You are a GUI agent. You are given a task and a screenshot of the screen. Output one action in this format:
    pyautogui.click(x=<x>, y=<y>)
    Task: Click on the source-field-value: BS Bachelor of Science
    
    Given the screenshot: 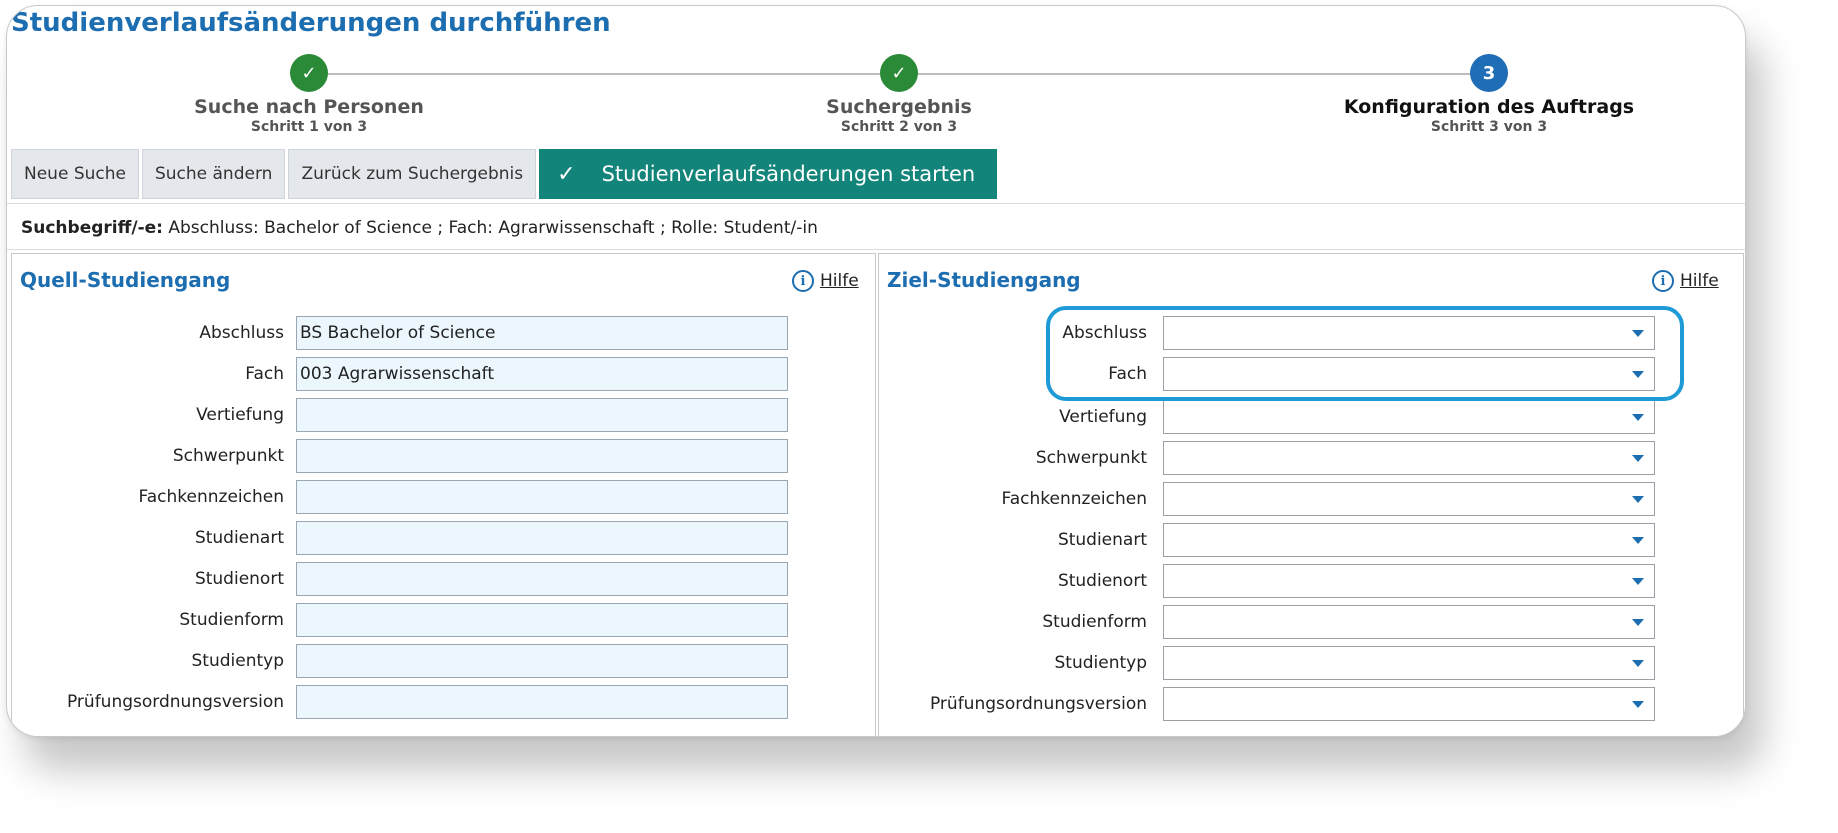 What is the action you would take?
    pyautogui.click(x=542, y=333)
    